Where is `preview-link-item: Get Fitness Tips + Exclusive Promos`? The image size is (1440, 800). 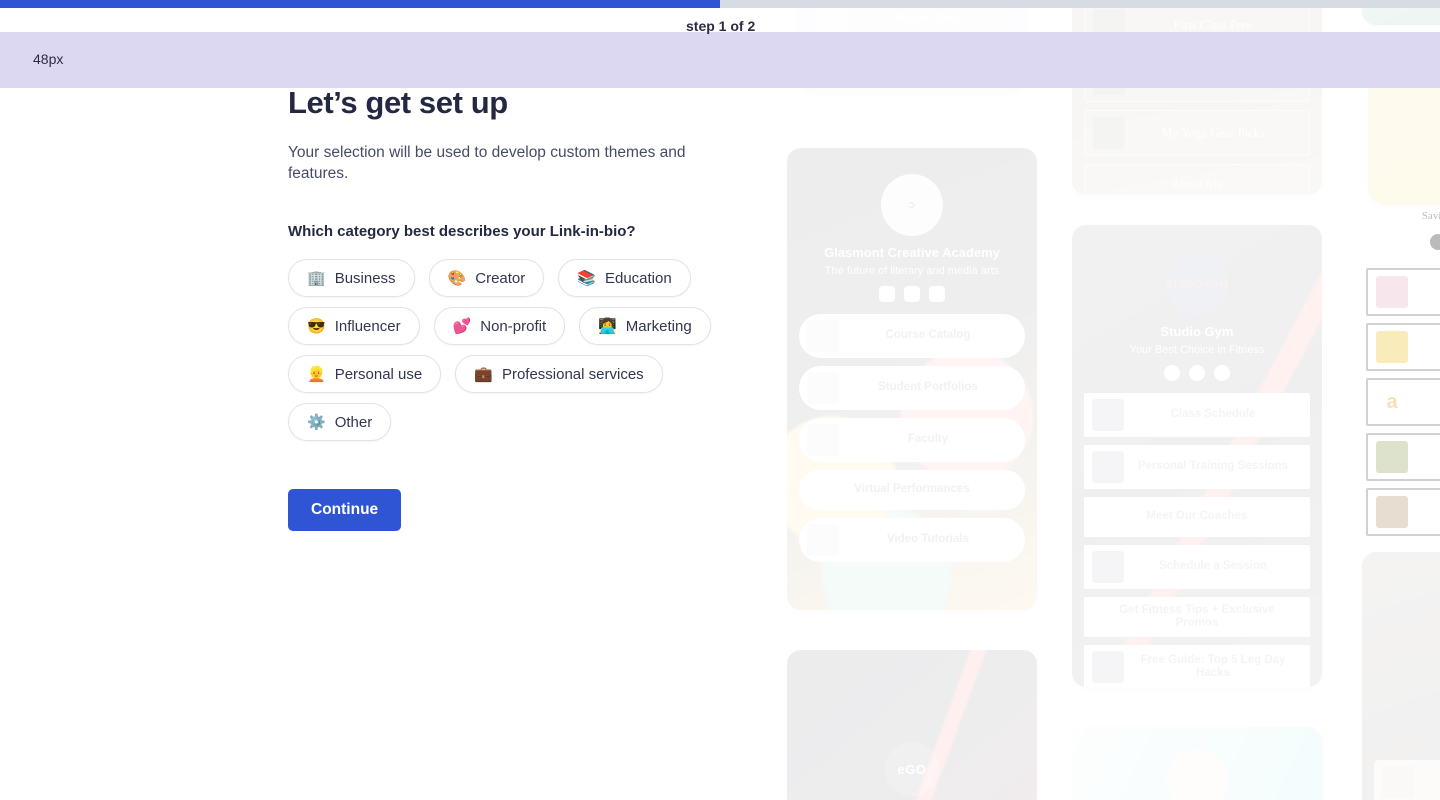 preview-link-item: Get Fitness Tips + Exclusive Promos is located at coordinates (1197, 617).